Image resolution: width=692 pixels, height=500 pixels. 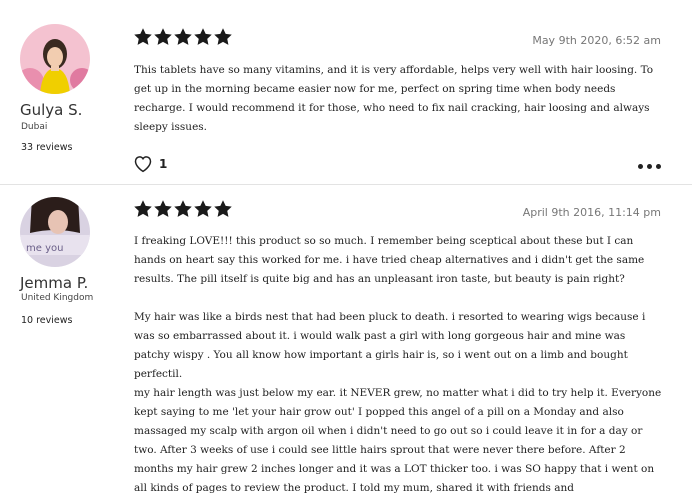 I want to click on avatar, so click(x=55, y=59).